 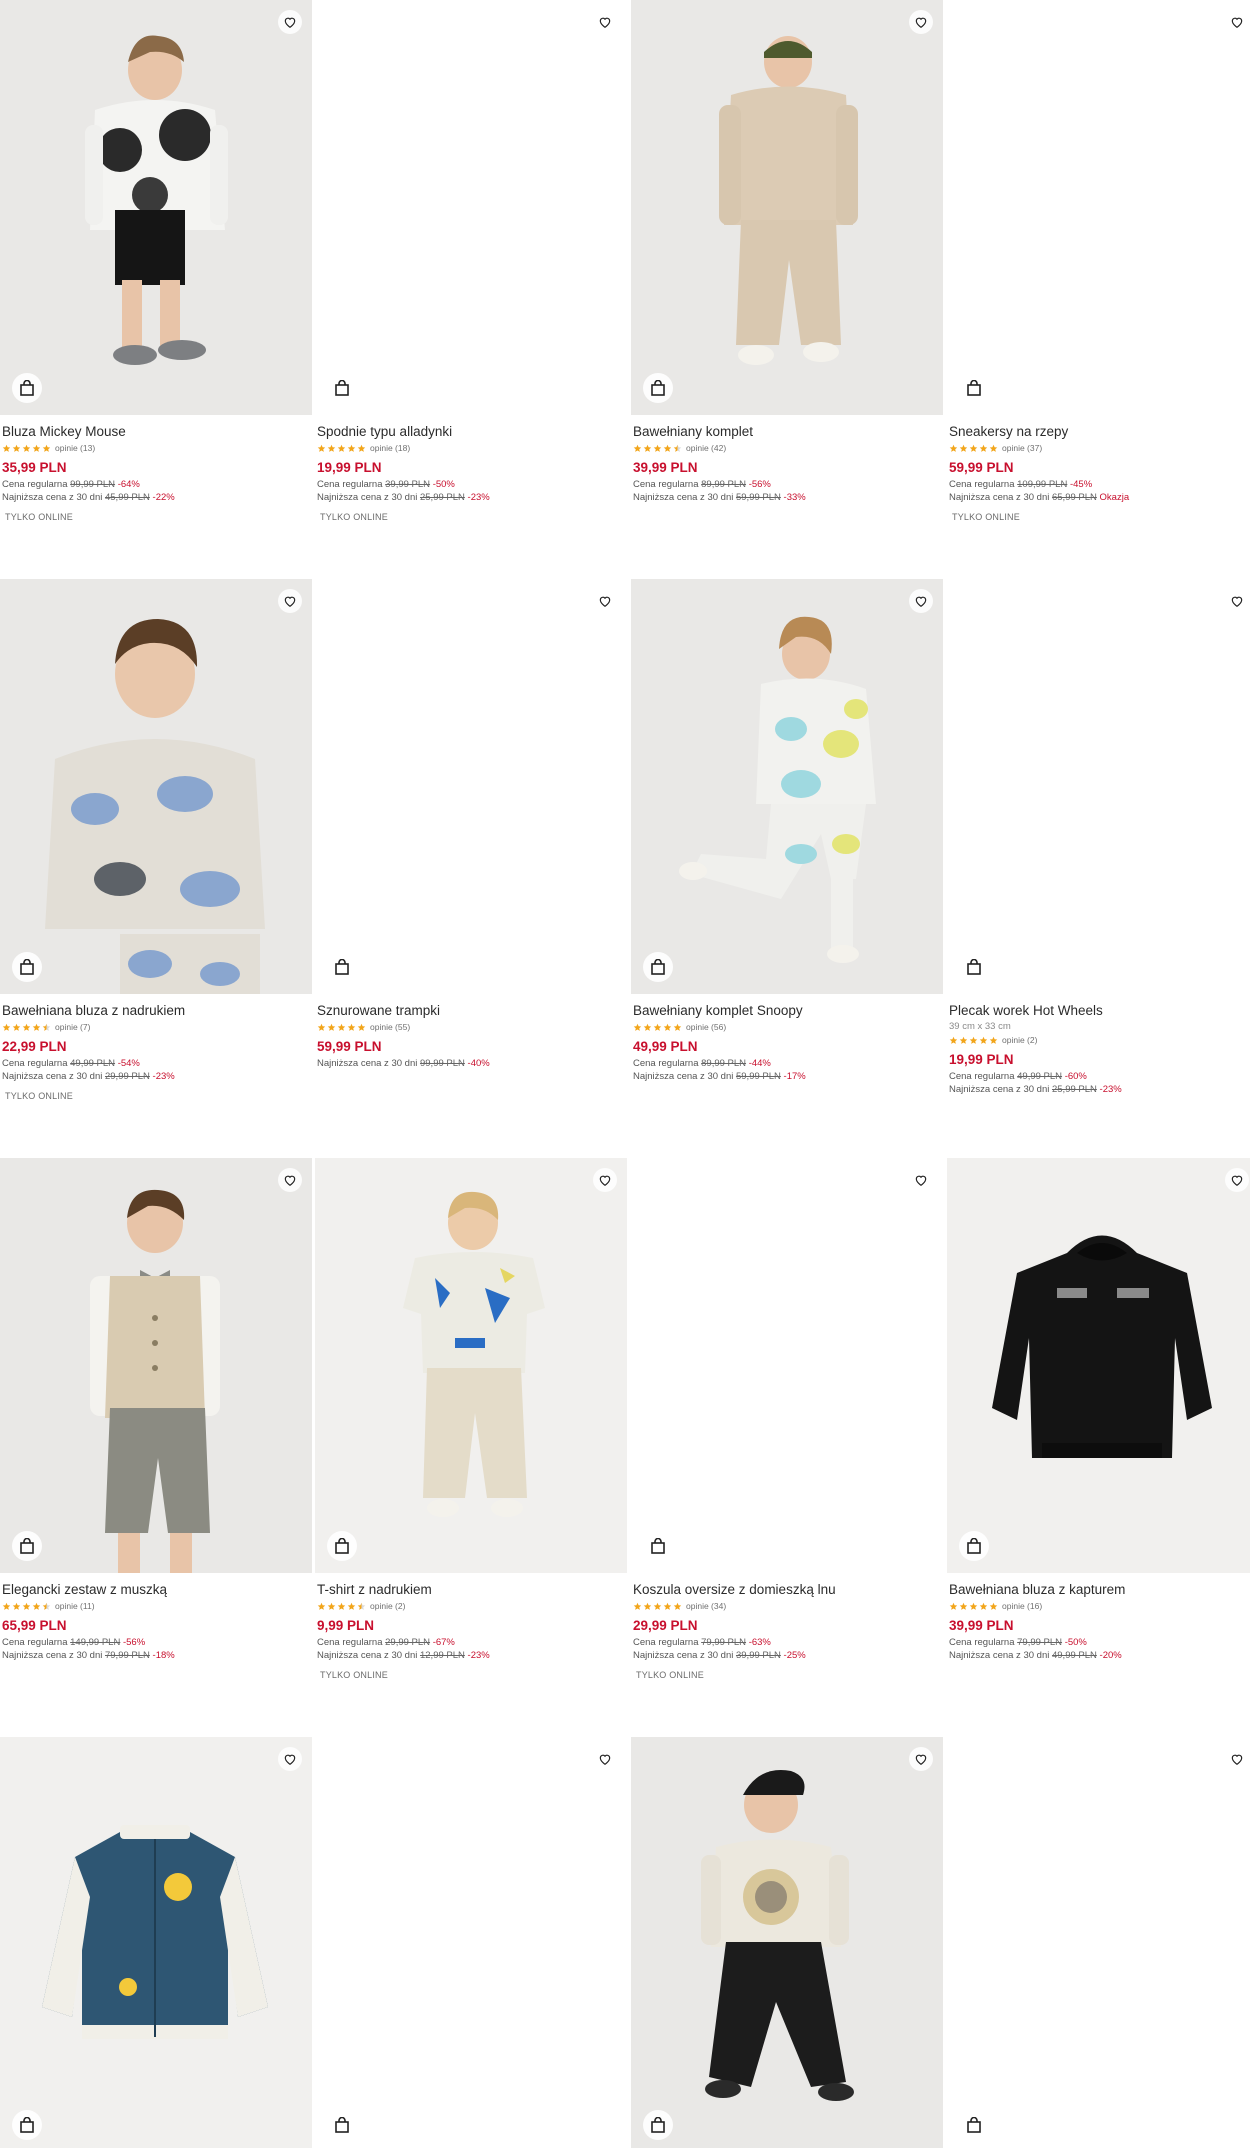 What do you see at coordinates (75, 1606) in the screenshot?
I see `review-count: opinie (11)` at bounding box center [75, 1606].